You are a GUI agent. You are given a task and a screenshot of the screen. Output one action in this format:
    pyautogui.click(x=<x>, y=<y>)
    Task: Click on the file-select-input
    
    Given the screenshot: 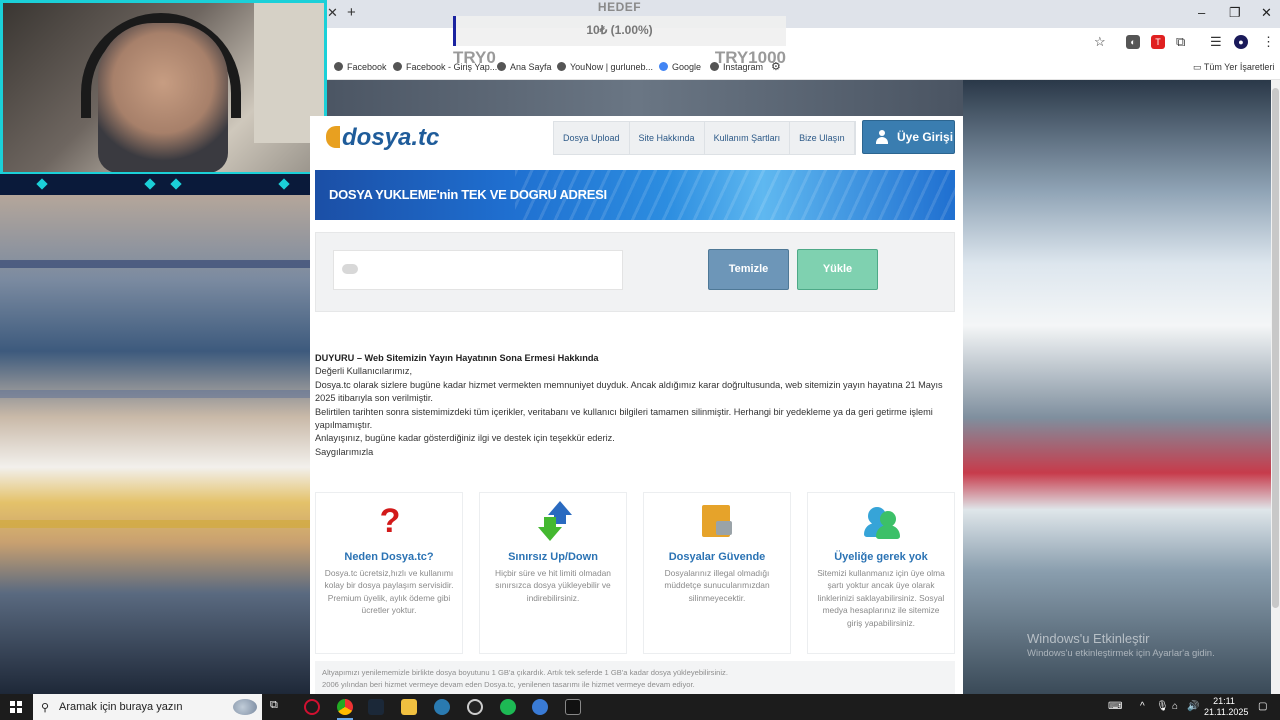 What is the action you would take?
    pyautogui.click(x=478, y=270)
    